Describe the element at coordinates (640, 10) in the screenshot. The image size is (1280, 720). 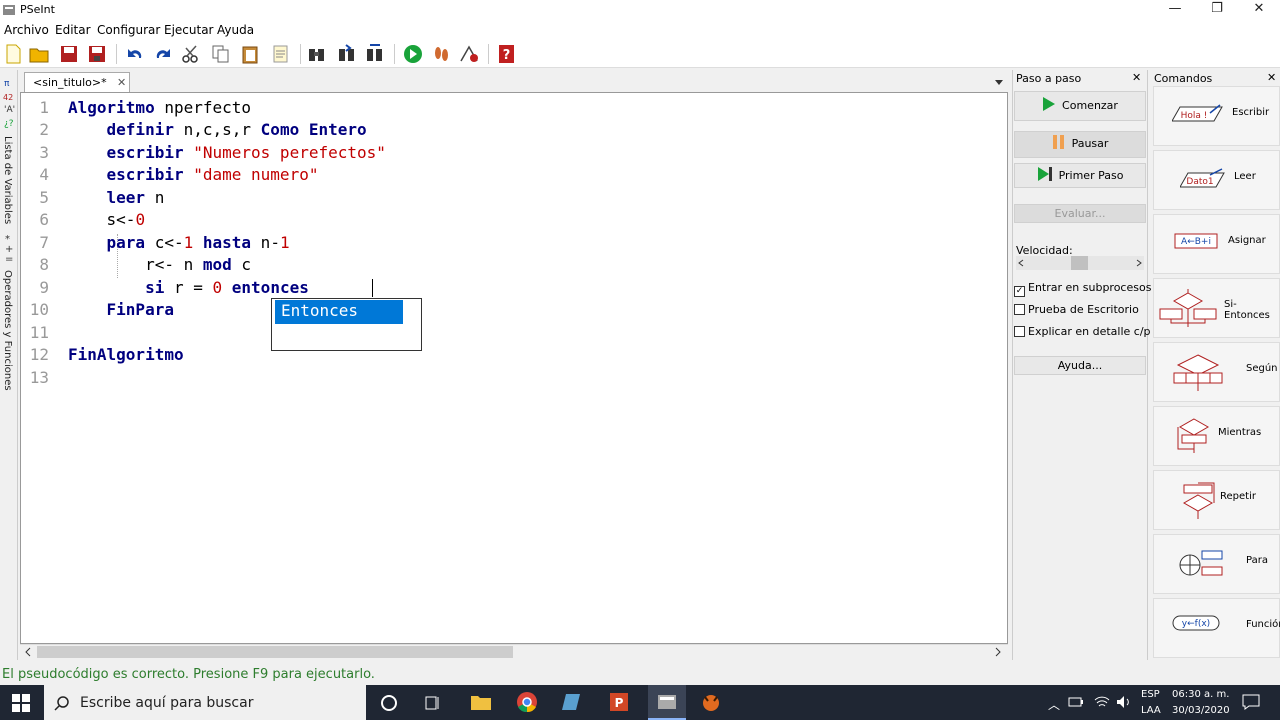
I see `title-bar` at that location.